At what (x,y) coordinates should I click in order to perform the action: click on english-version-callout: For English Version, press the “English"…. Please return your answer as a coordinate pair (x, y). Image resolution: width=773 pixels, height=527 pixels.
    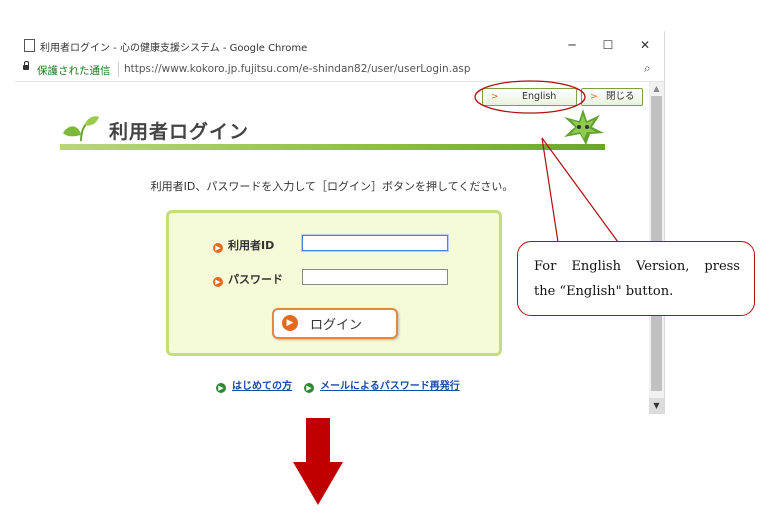
    Looking at the image, I should click on (636, 278).